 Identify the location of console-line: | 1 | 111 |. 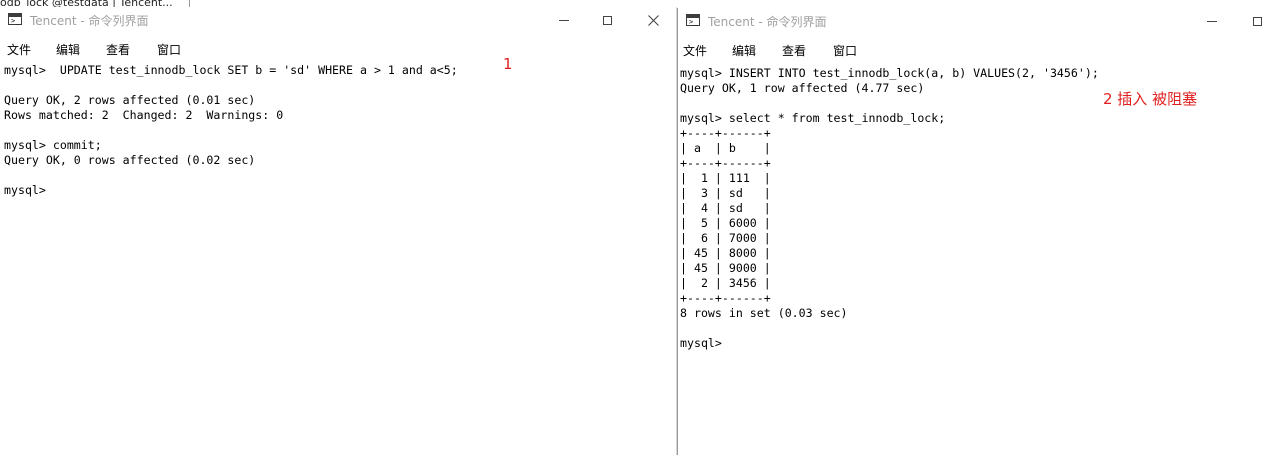
(725, 178).